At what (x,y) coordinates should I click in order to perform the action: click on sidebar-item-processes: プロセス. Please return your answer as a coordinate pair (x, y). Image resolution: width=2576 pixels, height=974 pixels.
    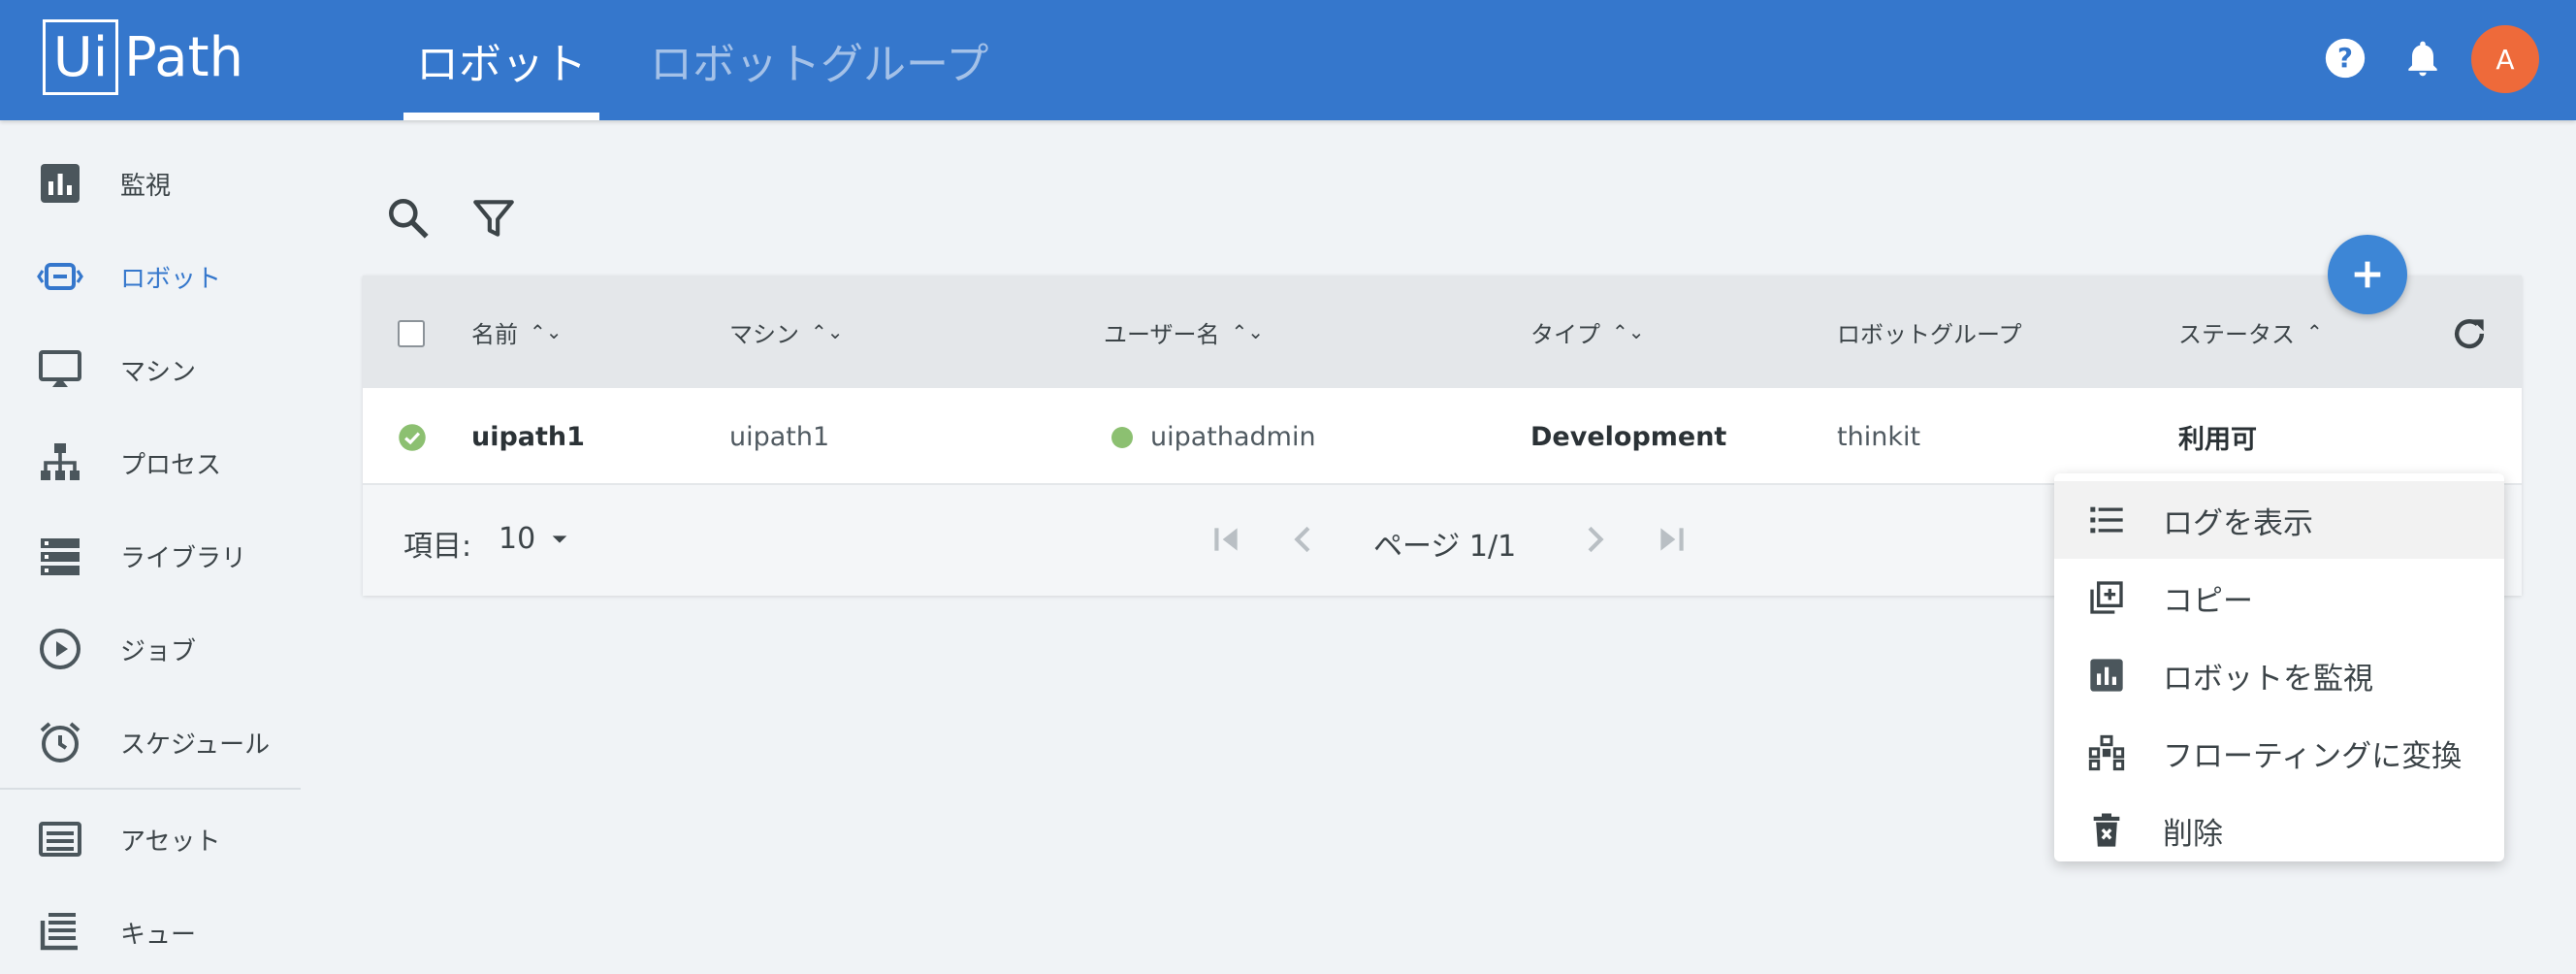
    Looking at the image, I should click on (150, 463).